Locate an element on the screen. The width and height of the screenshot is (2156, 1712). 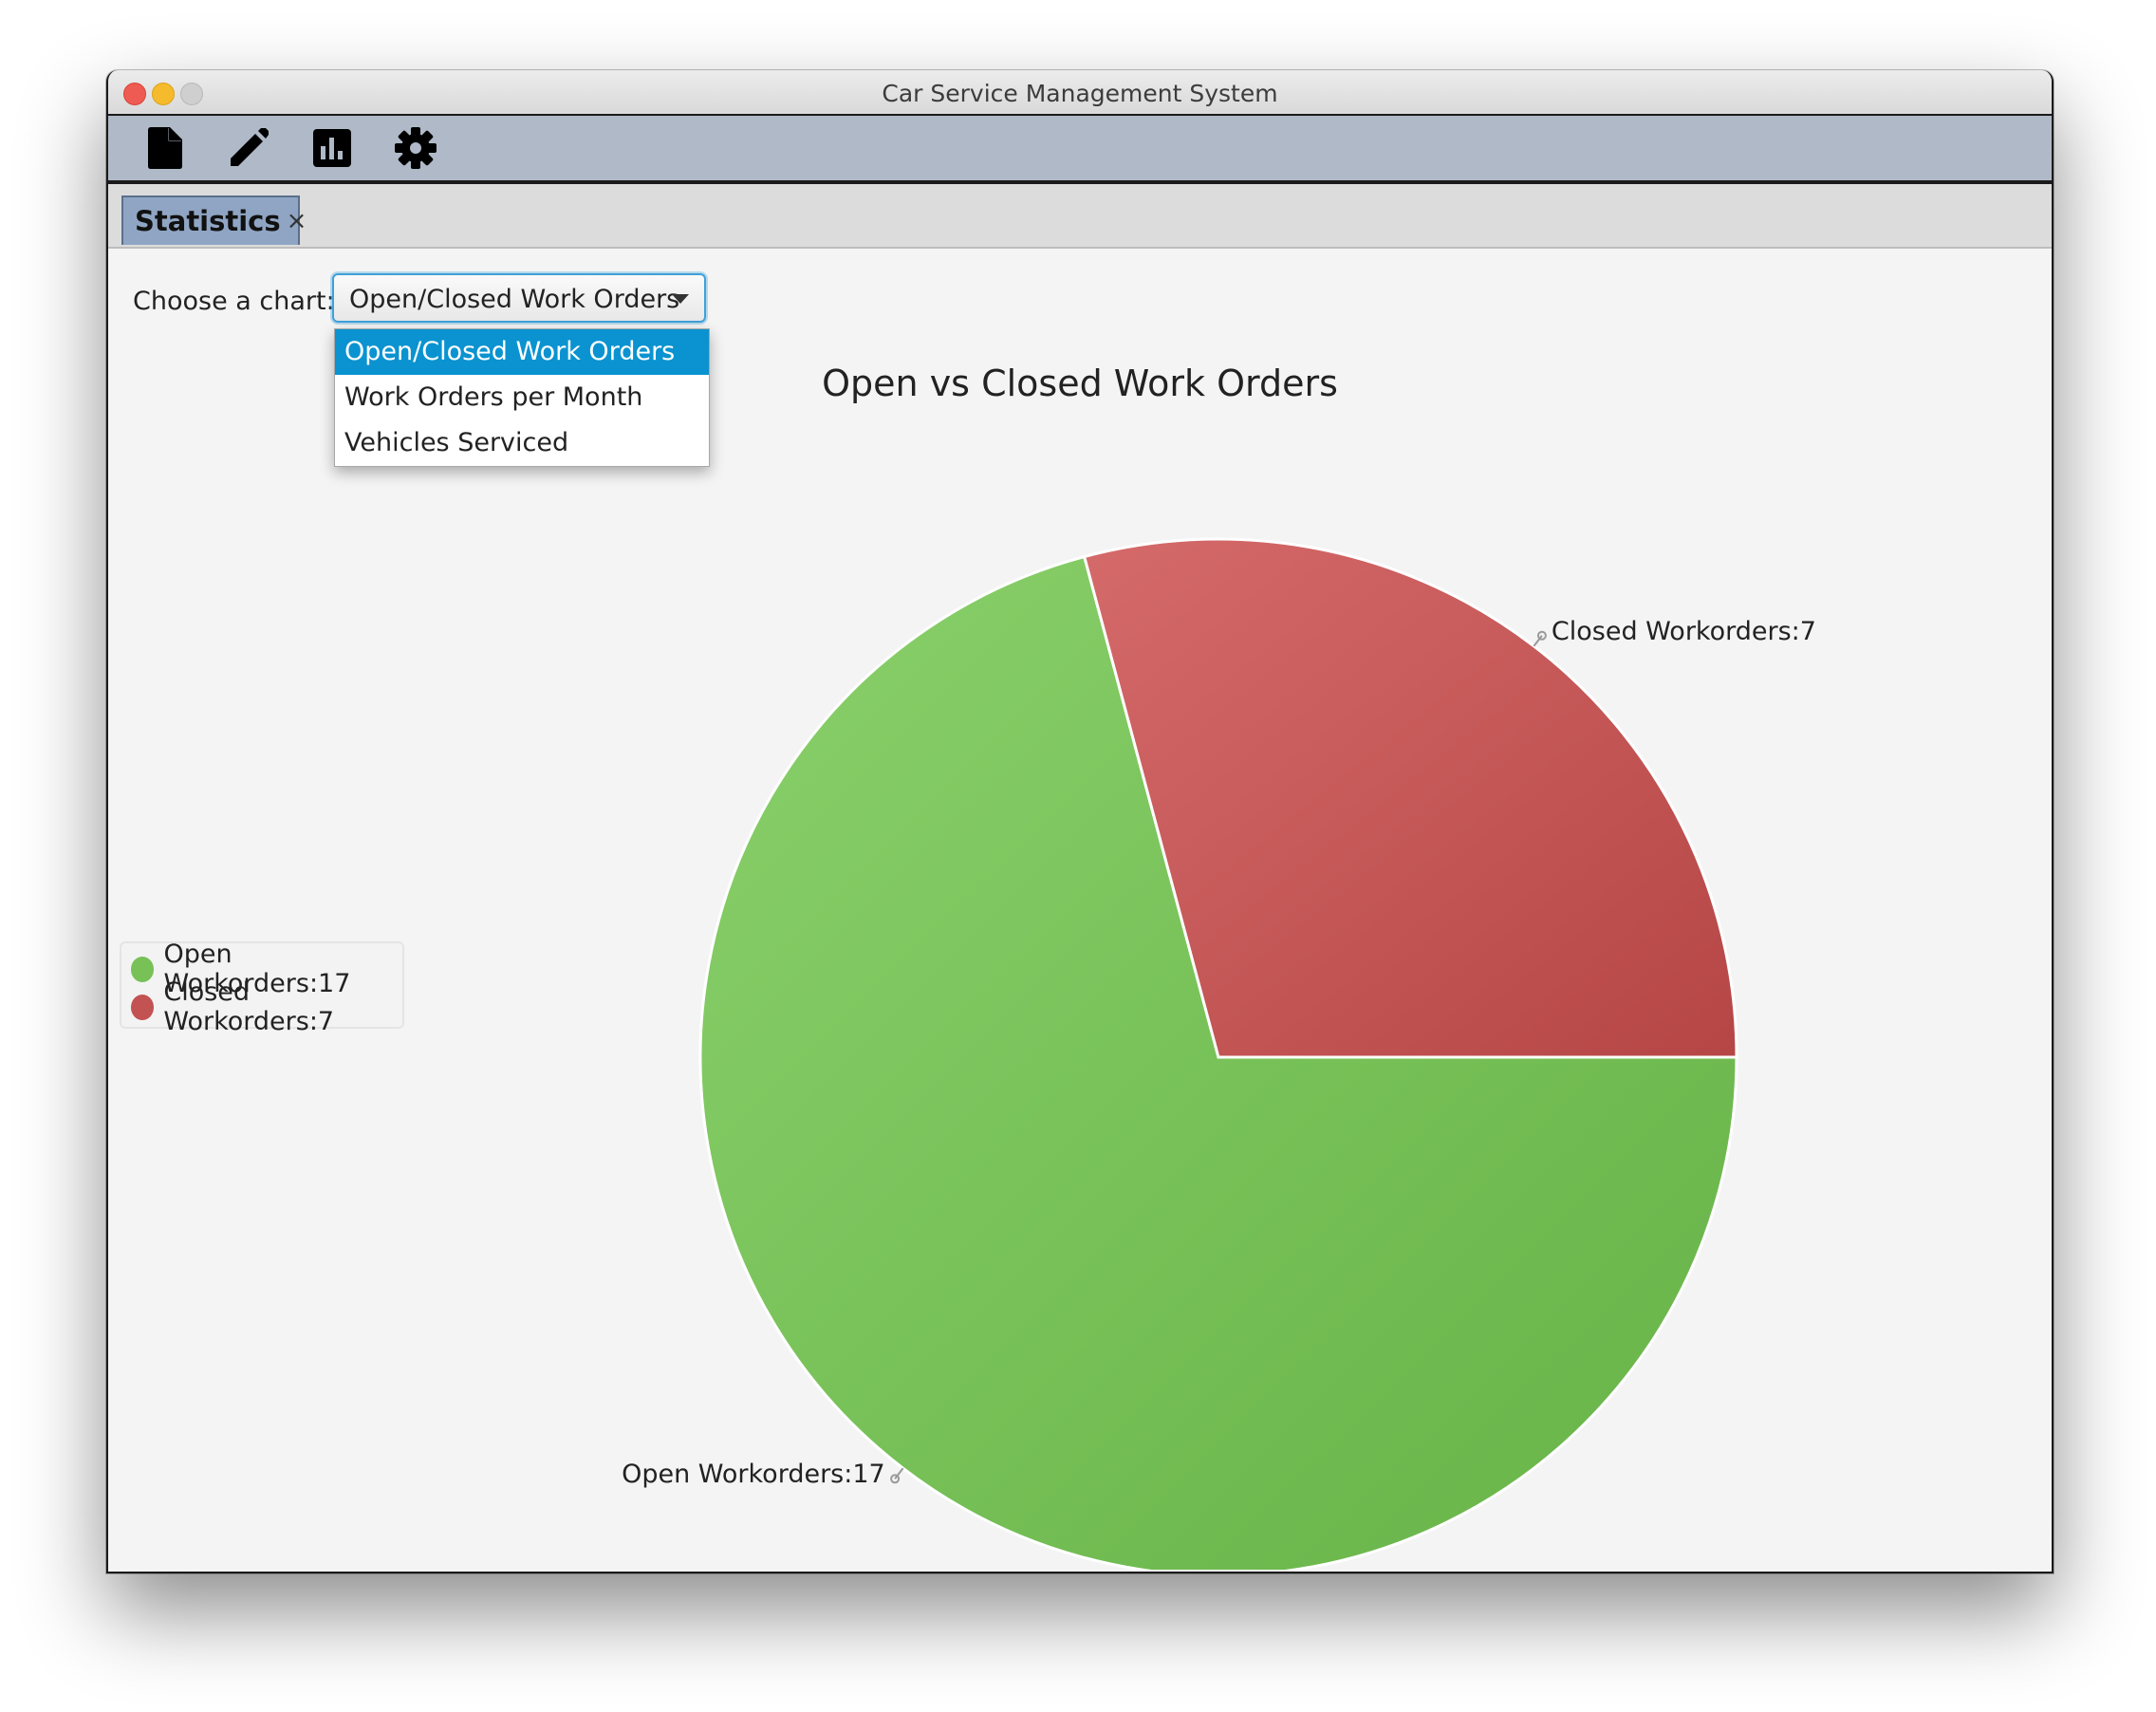
legend-item-closed: Closed Workorders:7 is located at coordinates (266, 1006).